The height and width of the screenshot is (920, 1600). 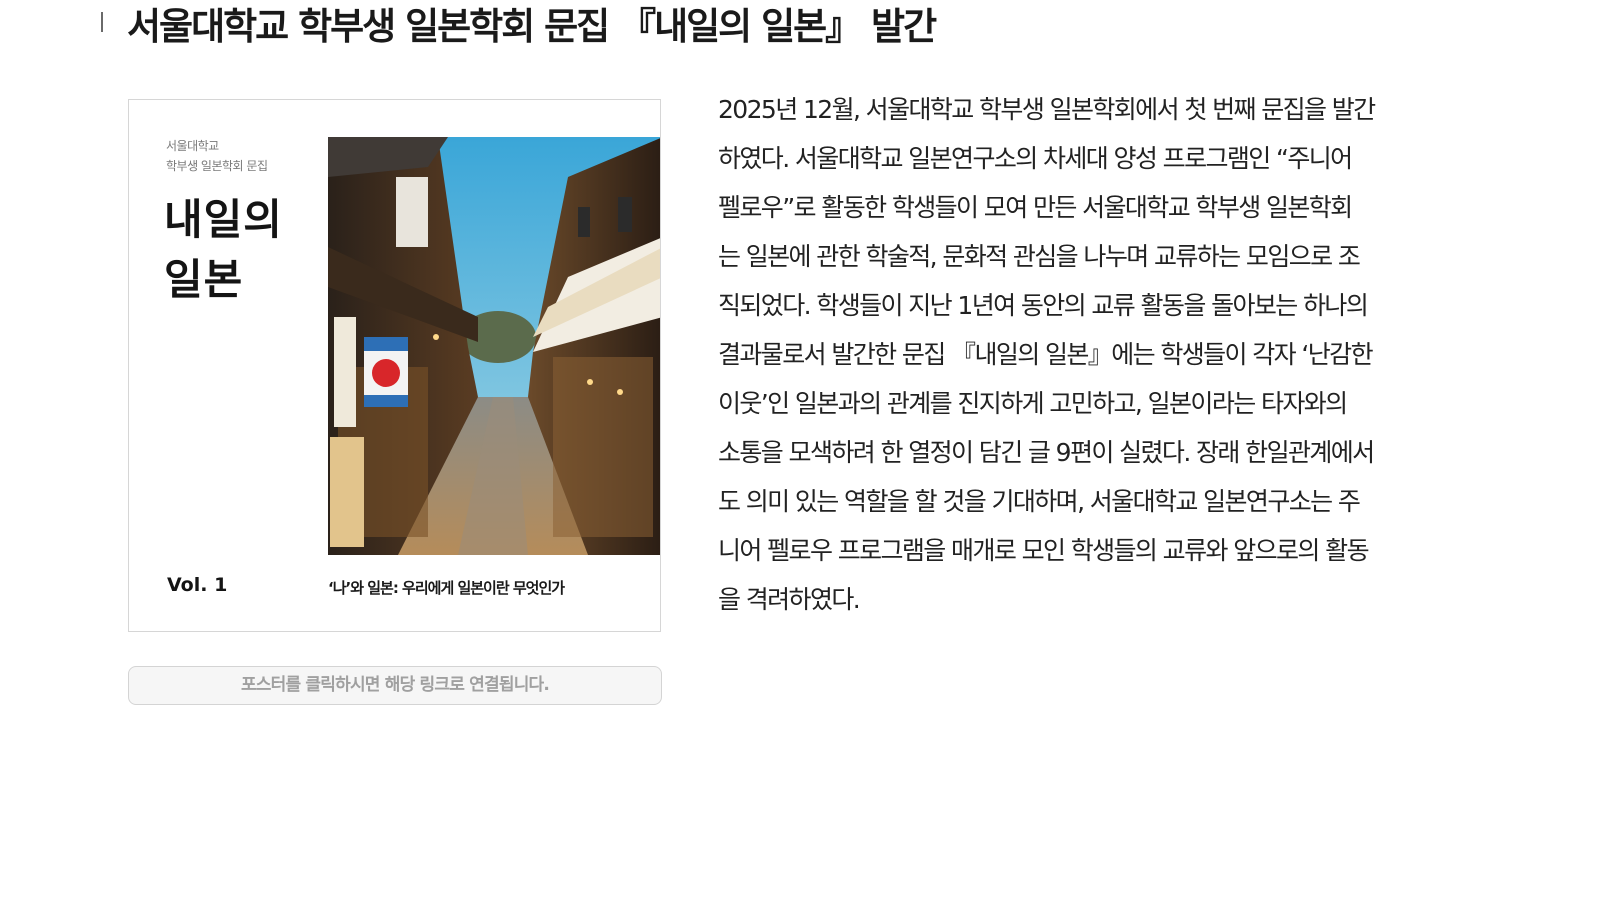 I want to click on article-line: 을 격려하였다., so click(x=789, y=599).